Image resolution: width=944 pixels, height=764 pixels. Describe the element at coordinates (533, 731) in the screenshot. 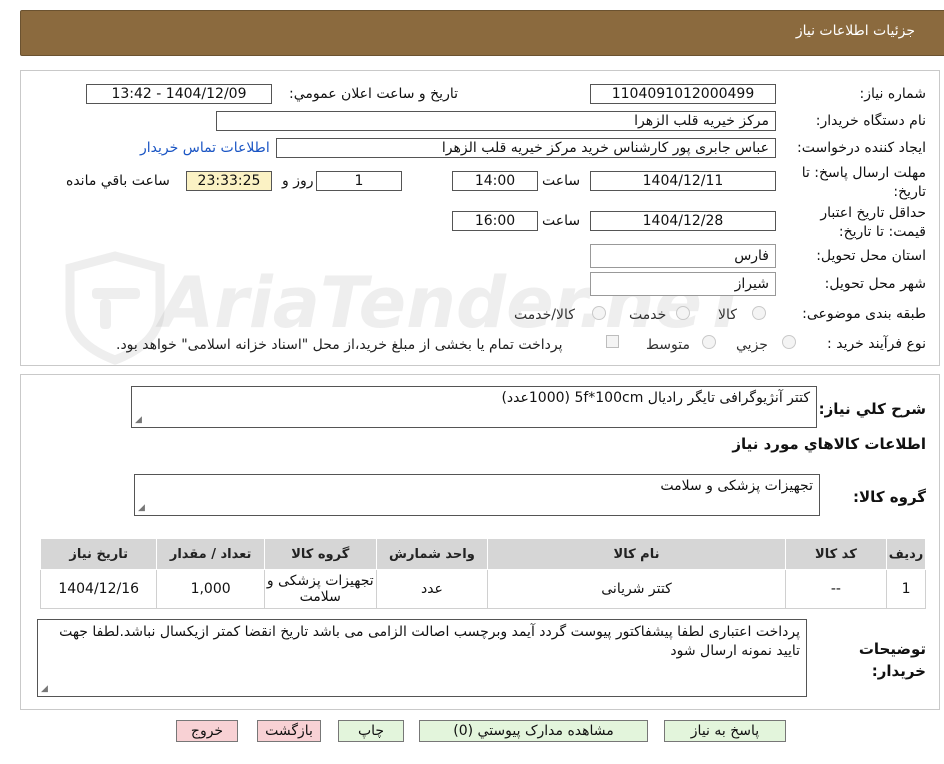

I see `view-attachments-button: مشاهده مدارک پيوستي (0)` at that location.